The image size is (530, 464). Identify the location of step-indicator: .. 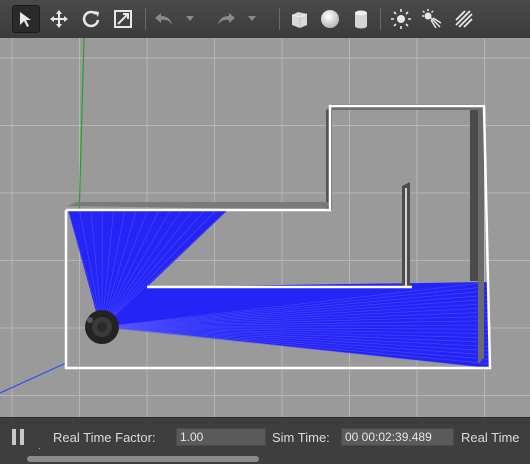
(39, 447).